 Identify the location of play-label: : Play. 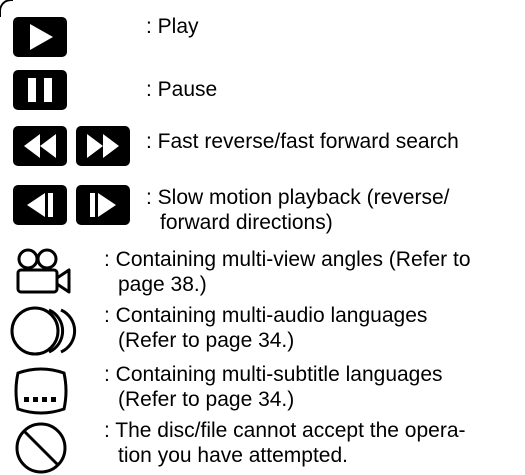
(172, 26).